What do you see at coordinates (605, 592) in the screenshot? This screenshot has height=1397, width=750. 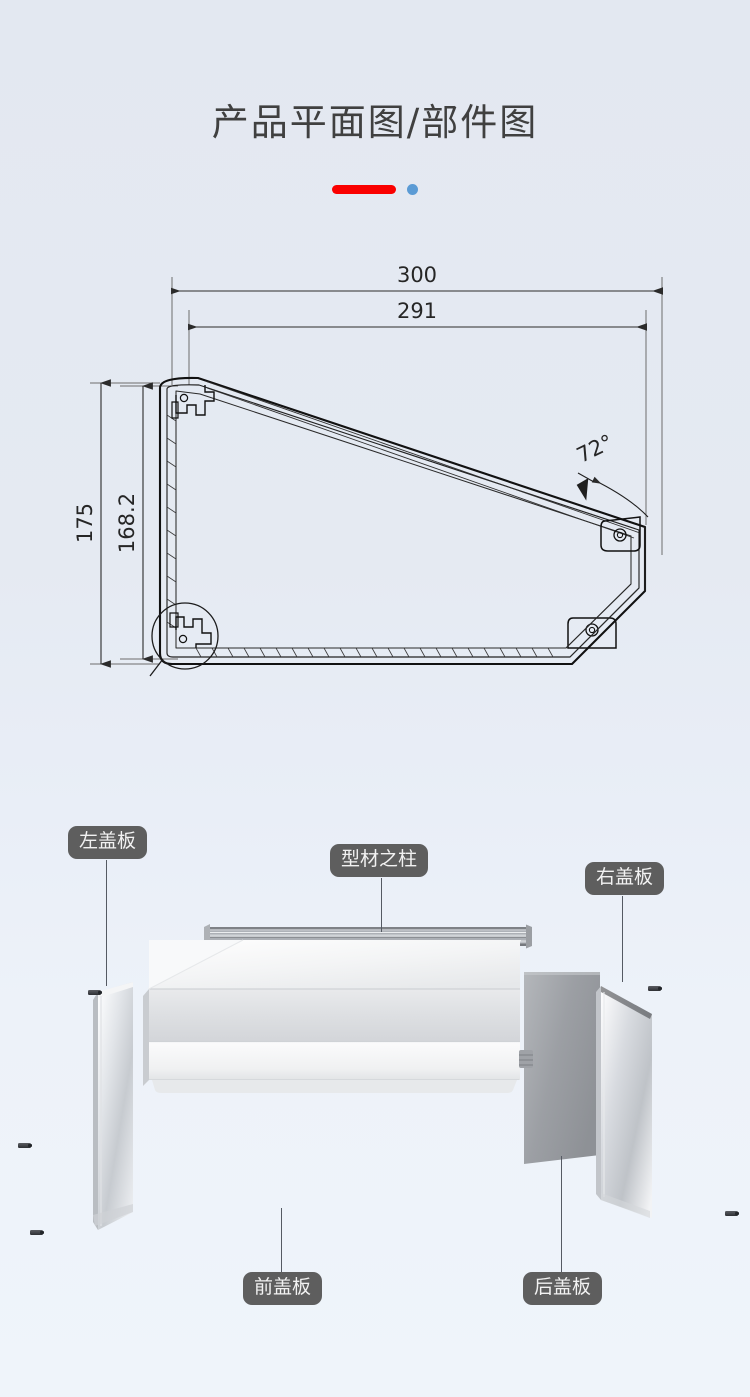 I see `profile-chamfer-lines` at bounding box center [605, 592].